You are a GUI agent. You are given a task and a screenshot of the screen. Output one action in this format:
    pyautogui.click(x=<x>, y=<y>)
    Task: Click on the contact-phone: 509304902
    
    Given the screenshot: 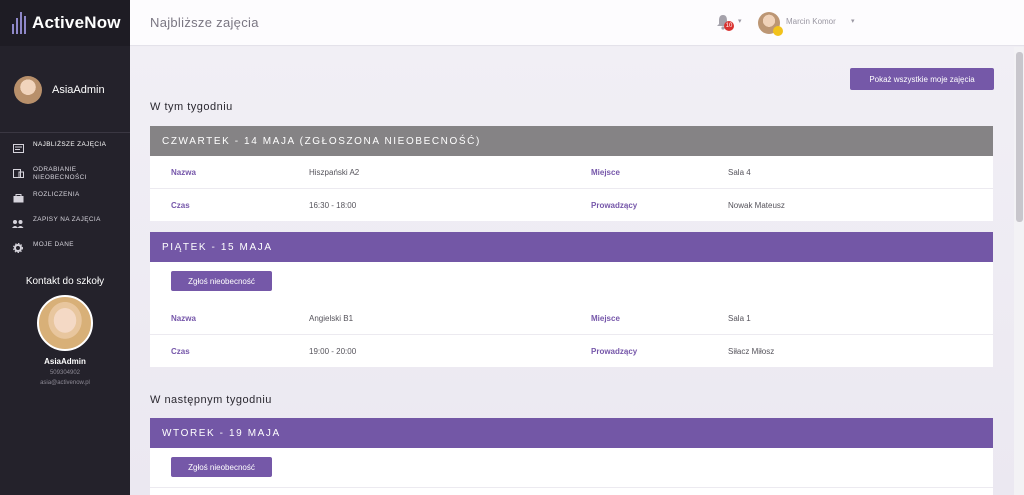 What is the action you would take?
    pyautogui.click(x=65, y=373)
    